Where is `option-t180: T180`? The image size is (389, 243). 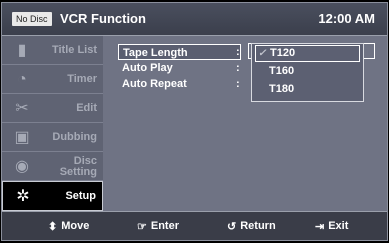 option-t180: T180 is located at coordinates (307, 90).